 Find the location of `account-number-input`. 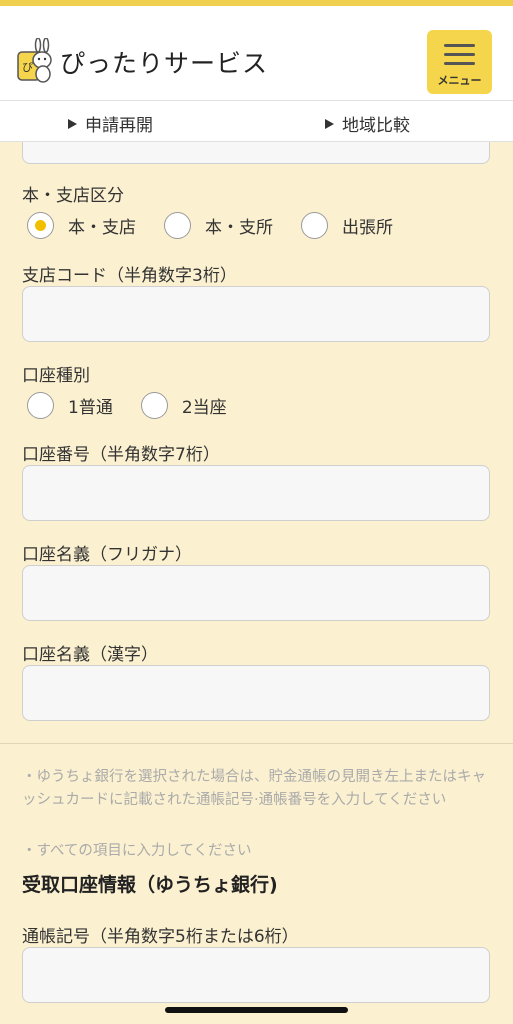

account-number-input is located at coordinates (256, 493).